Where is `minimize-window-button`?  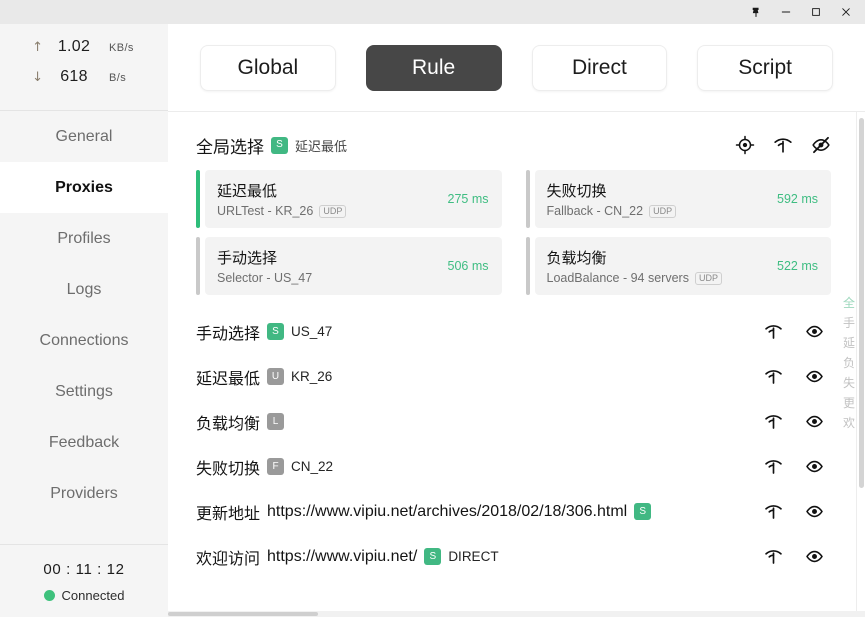 minimize-window-button is located at coordinates (786, 12).